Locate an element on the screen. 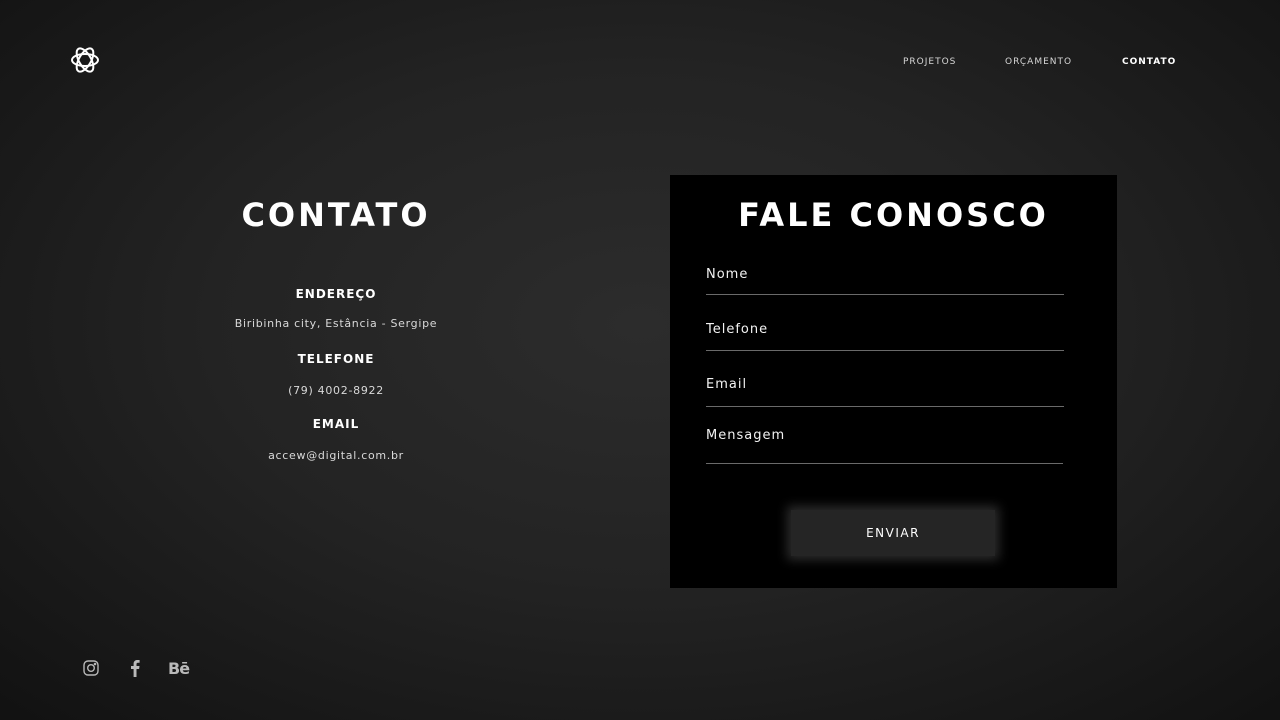 The height and width of the screenshot is (720, 1280). phone-input is located at coordinates (885, 329).